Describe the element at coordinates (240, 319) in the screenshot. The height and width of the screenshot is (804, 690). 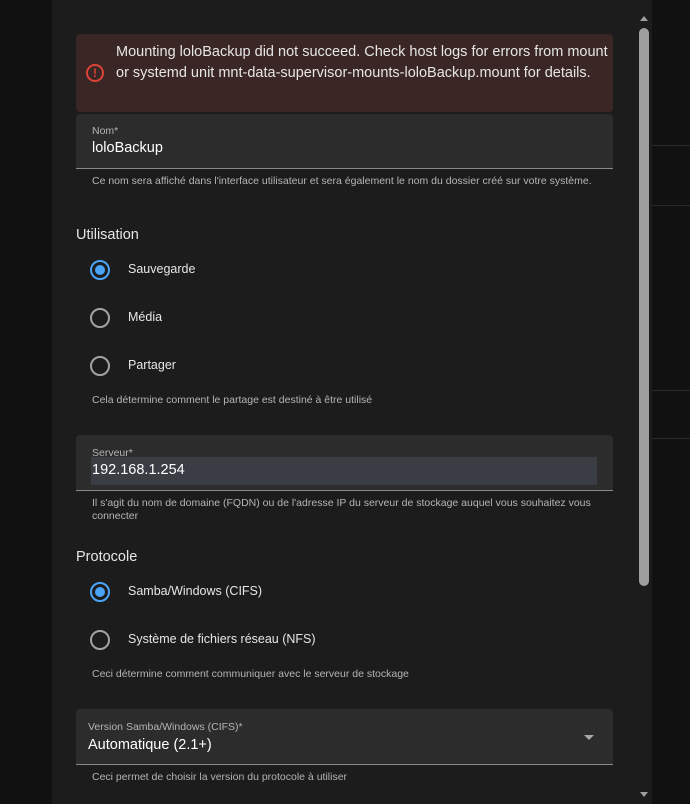
I see `radio-usage-media: Média` at that location.